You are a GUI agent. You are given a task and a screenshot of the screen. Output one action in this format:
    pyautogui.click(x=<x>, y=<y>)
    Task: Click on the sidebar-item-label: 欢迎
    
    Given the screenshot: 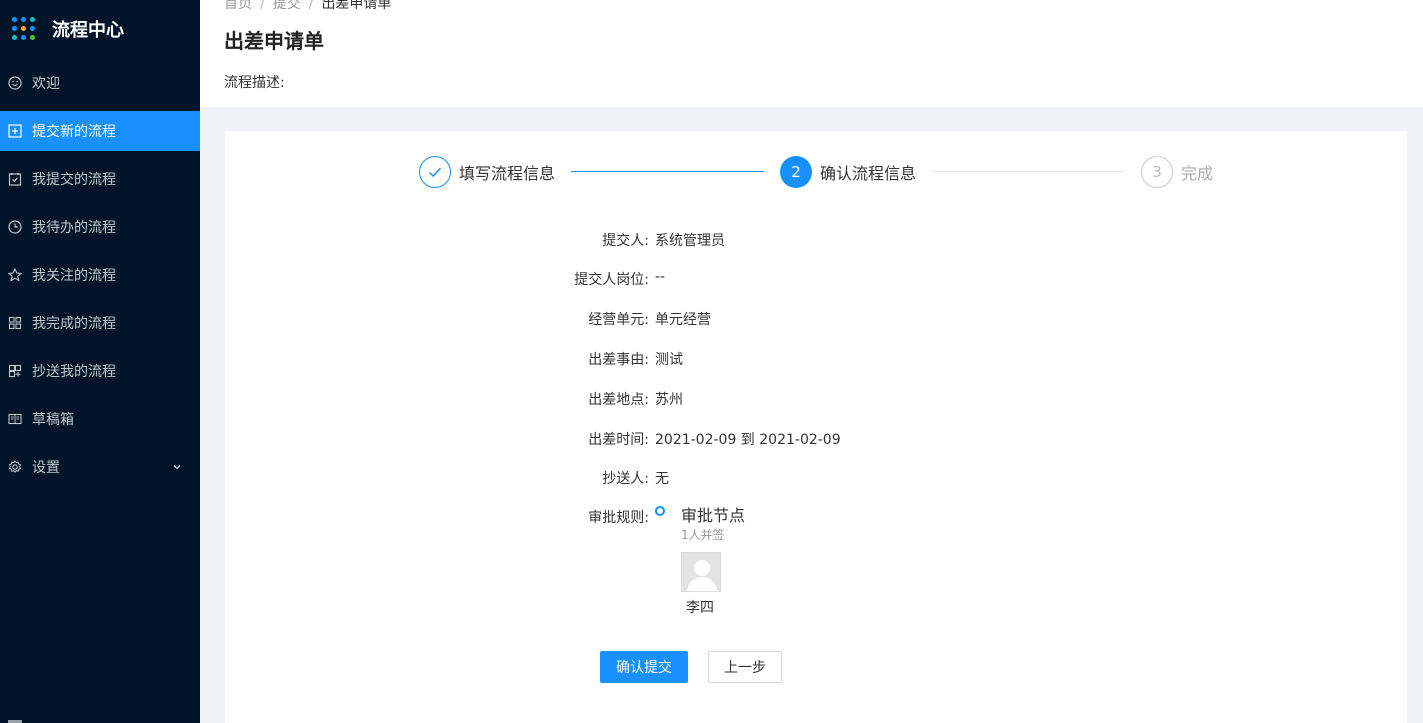 What is the action you would take?
    pyautogui.click(x=46, y=84)
    